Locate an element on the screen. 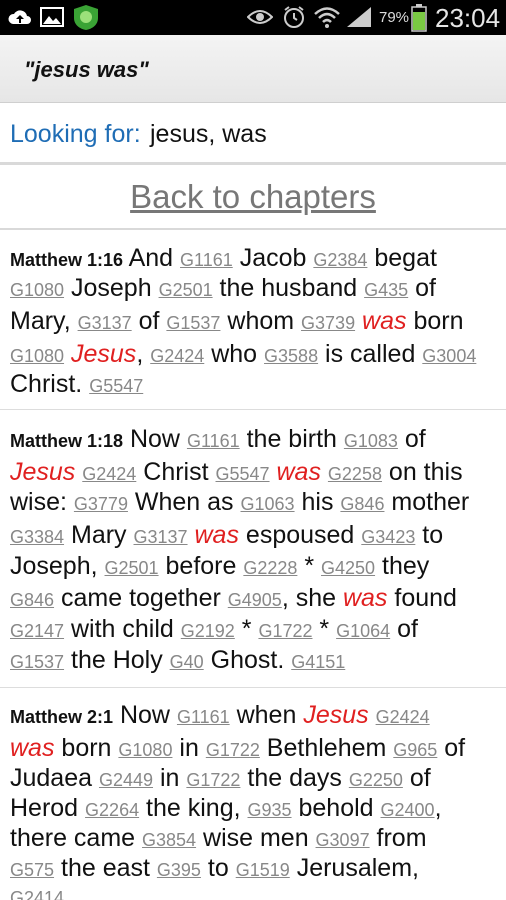 The image size is (506, 900). strongs-number-link: G3004 is located at coordinates (449, 356).